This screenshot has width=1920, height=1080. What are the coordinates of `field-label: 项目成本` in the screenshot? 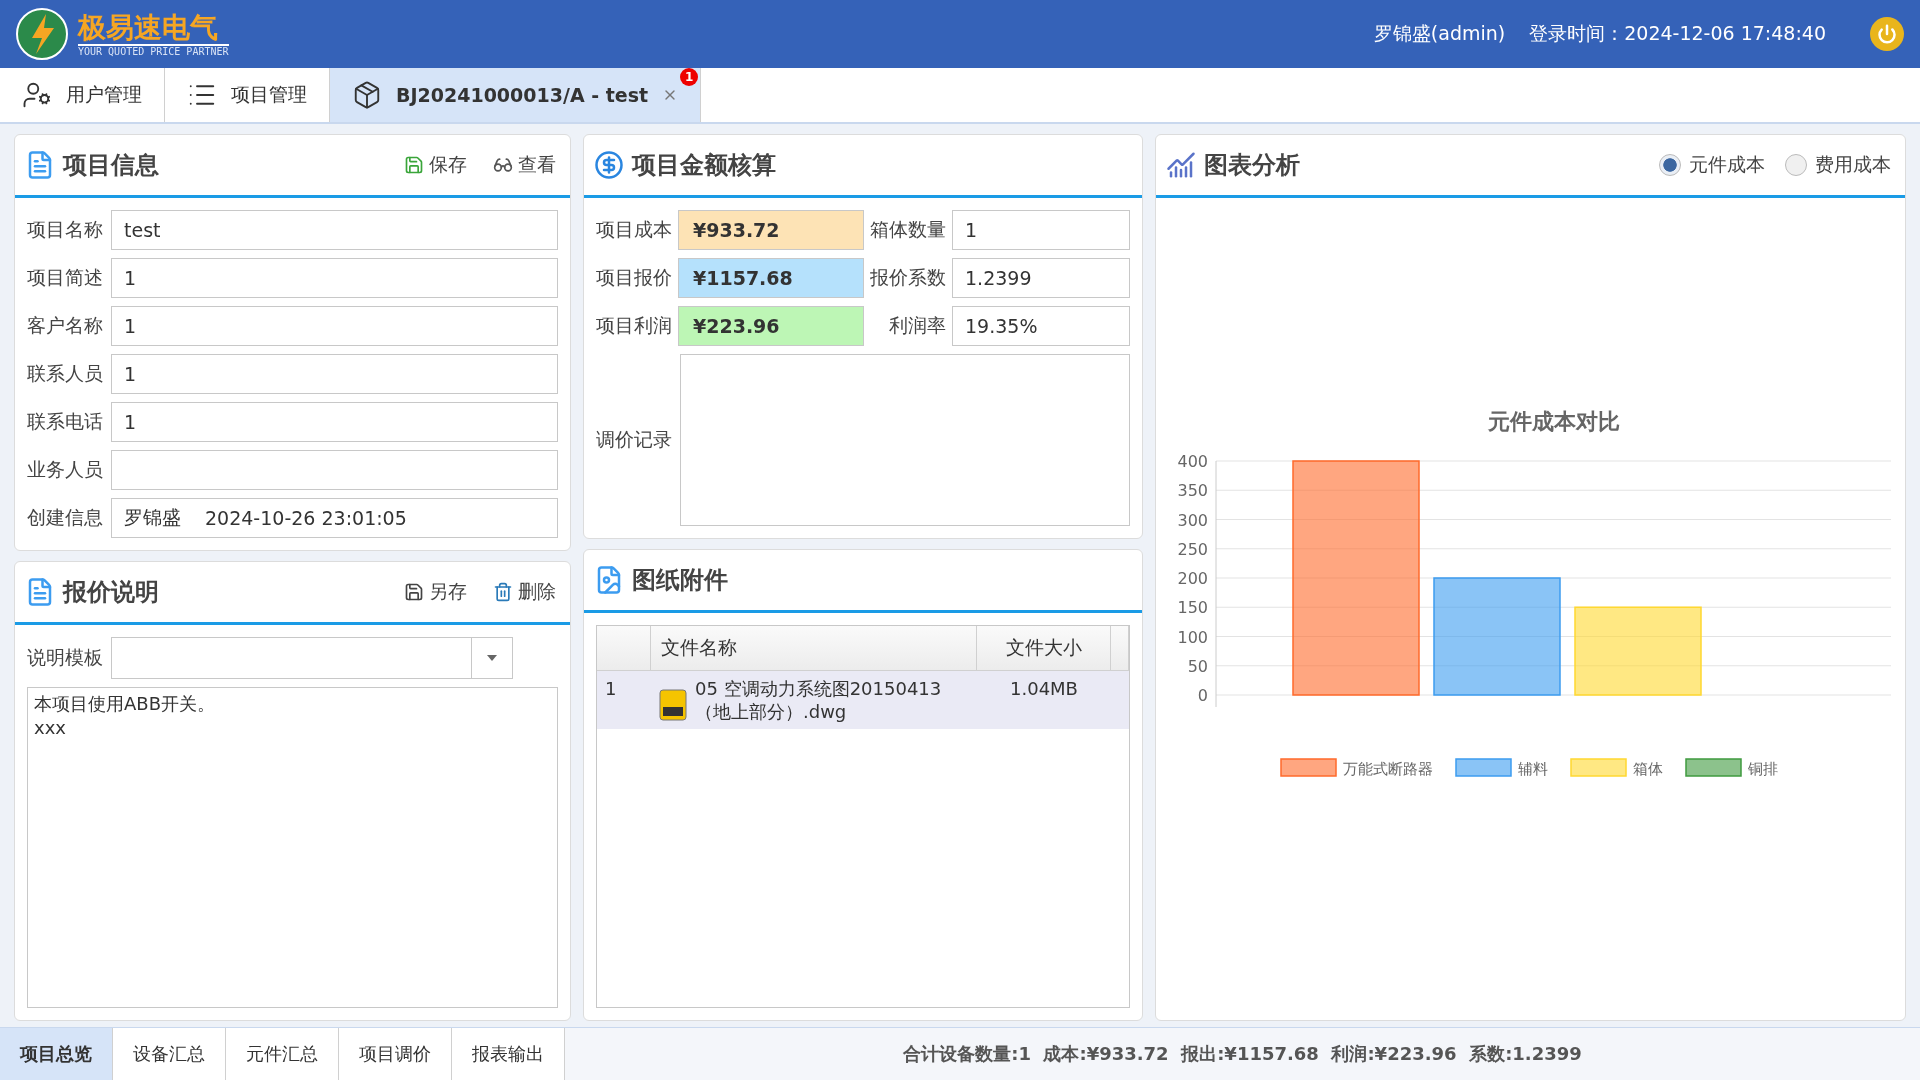 It's located at (634, 229).